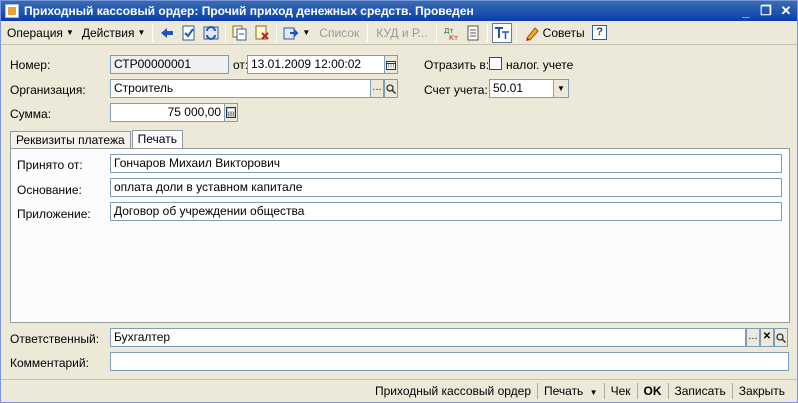 The height and width of the screenshot is (403, 798). Describe the element at coordinates (508, 88) in the screenshot. I see `account-value: 50.01` at that location.